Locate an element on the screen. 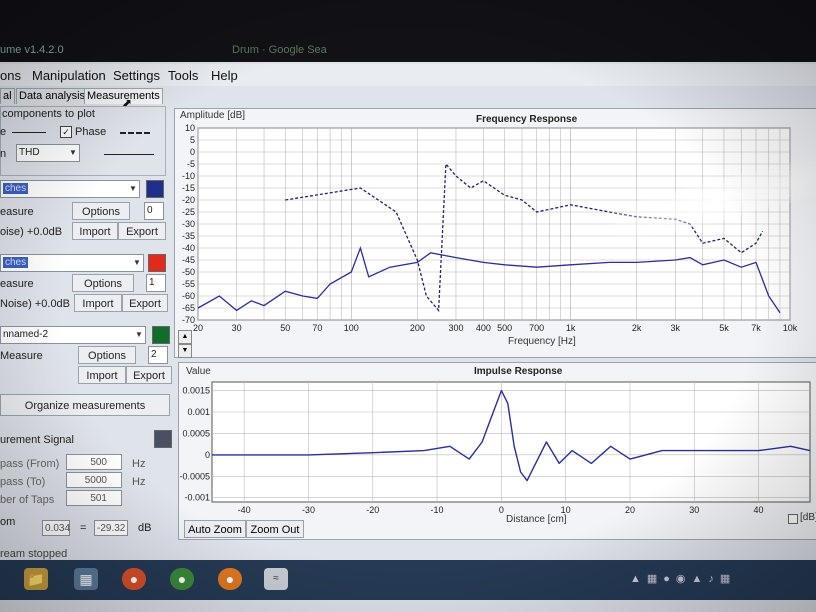 This screenshot has width=816, height=612. impulse-xlabel: Distance [cm] is located at coordinates (536, 519).